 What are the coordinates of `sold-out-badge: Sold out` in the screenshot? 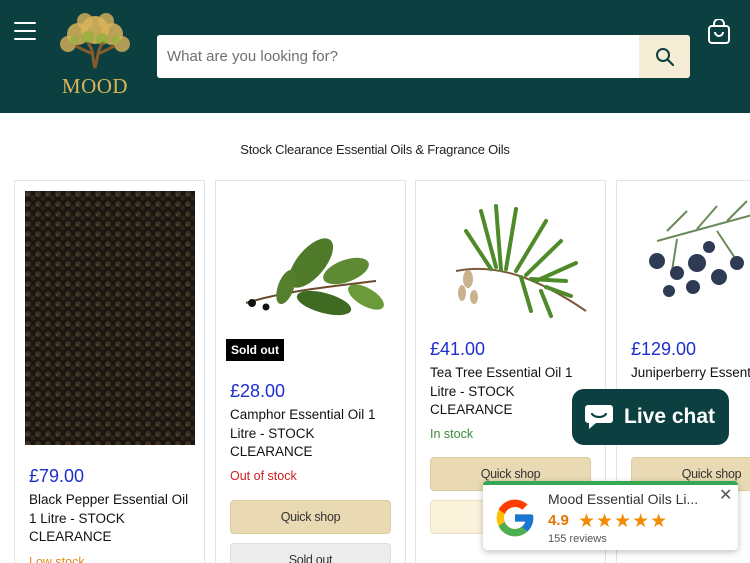 It's located at (255, 350).